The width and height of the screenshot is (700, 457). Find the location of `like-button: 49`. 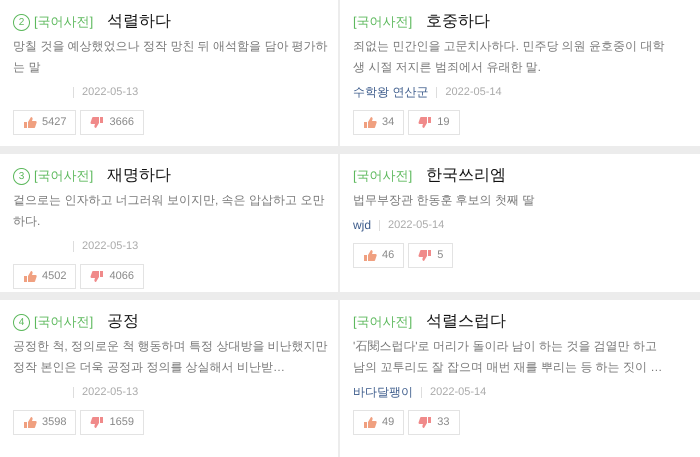

like-button: 49 is located at coordinates (378, 422).